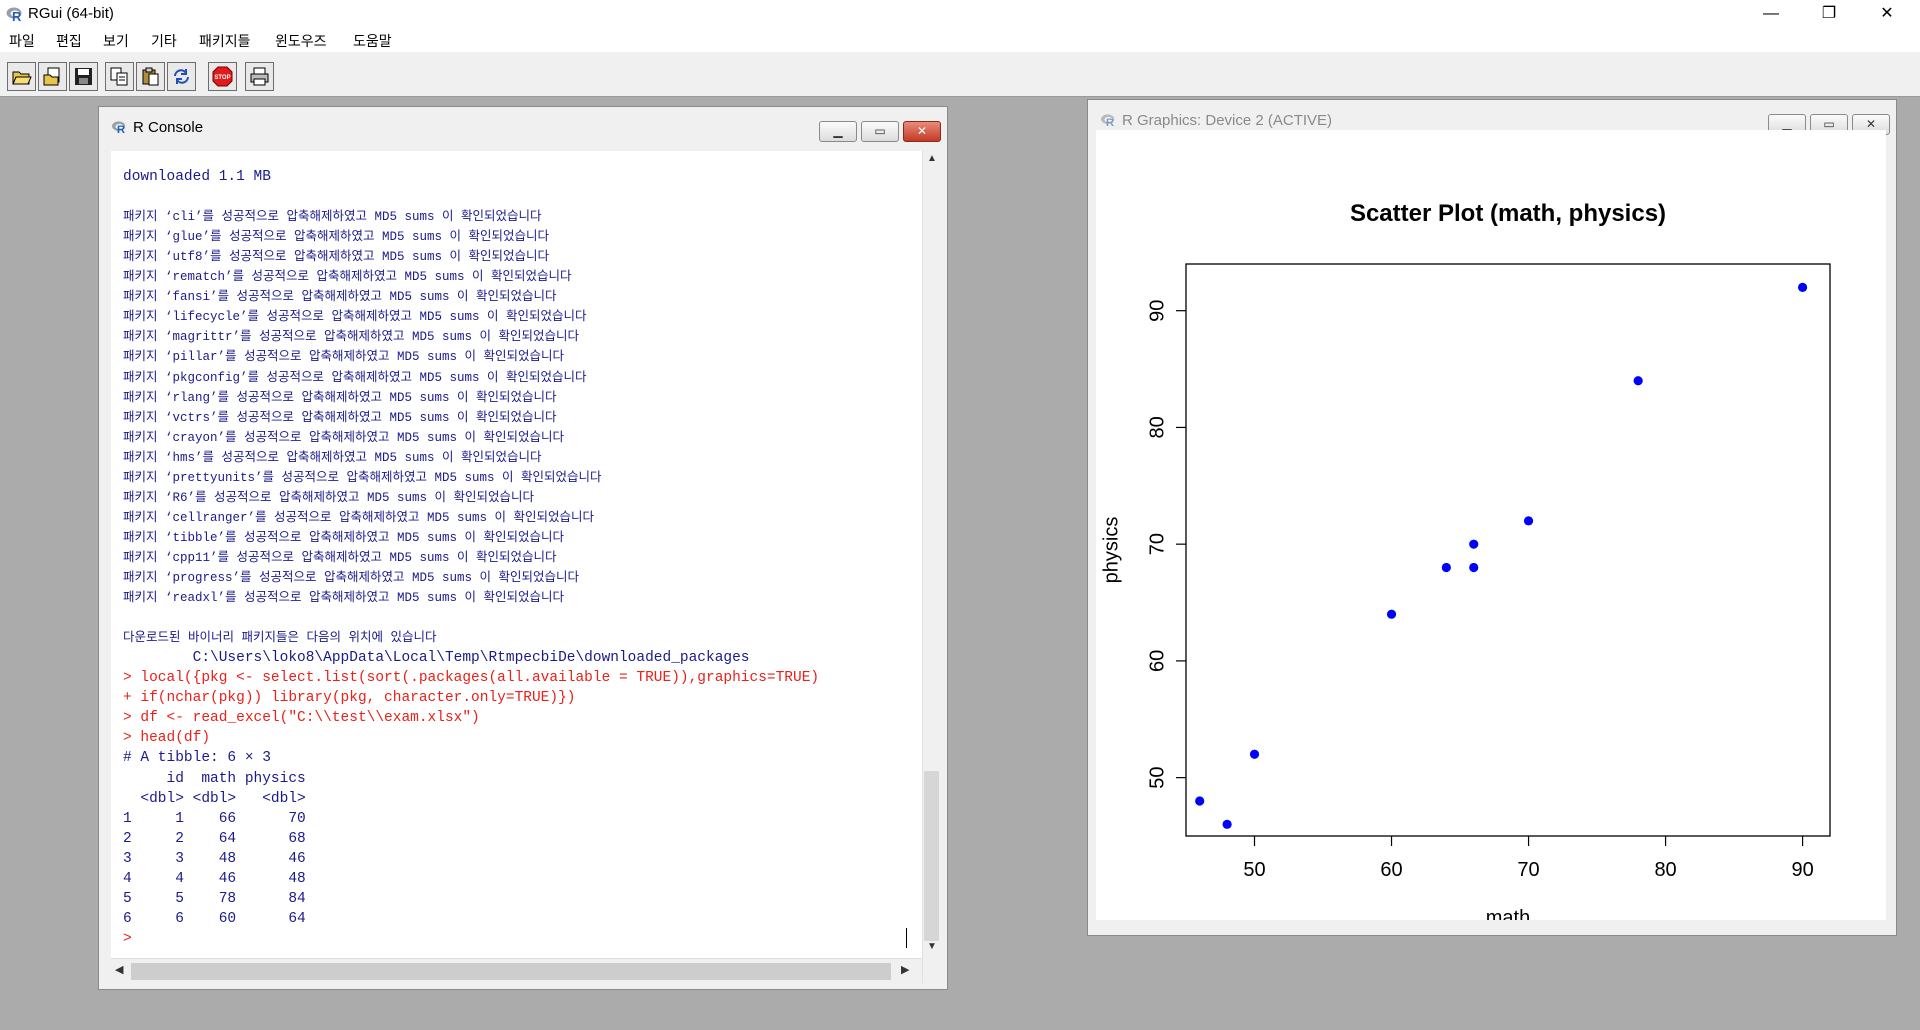  What do you see at coordinates (197, 758) in the screenshot?
I see `console-line: # A tibble: 6 × 3` at bounding box center [197, 758].